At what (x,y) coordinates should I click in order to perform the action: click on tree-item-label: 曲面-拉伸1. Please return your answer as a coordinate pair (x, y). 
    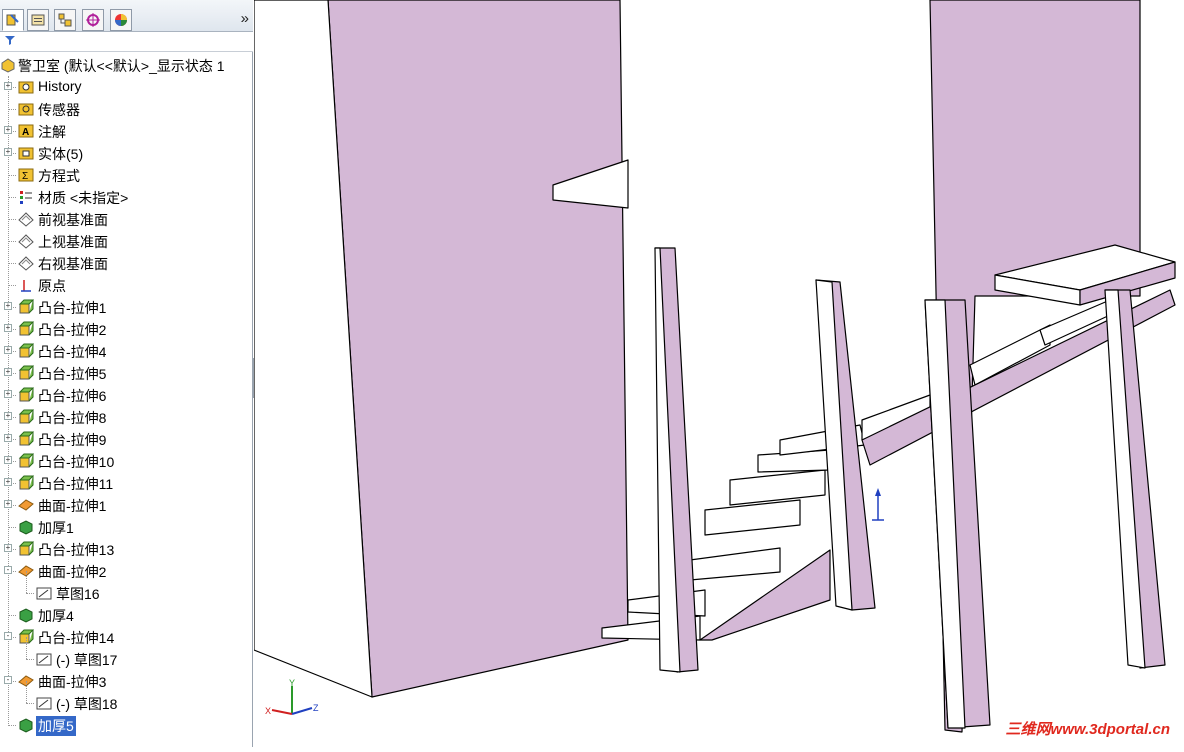
    Looking at the image, I should click on (72, 506).